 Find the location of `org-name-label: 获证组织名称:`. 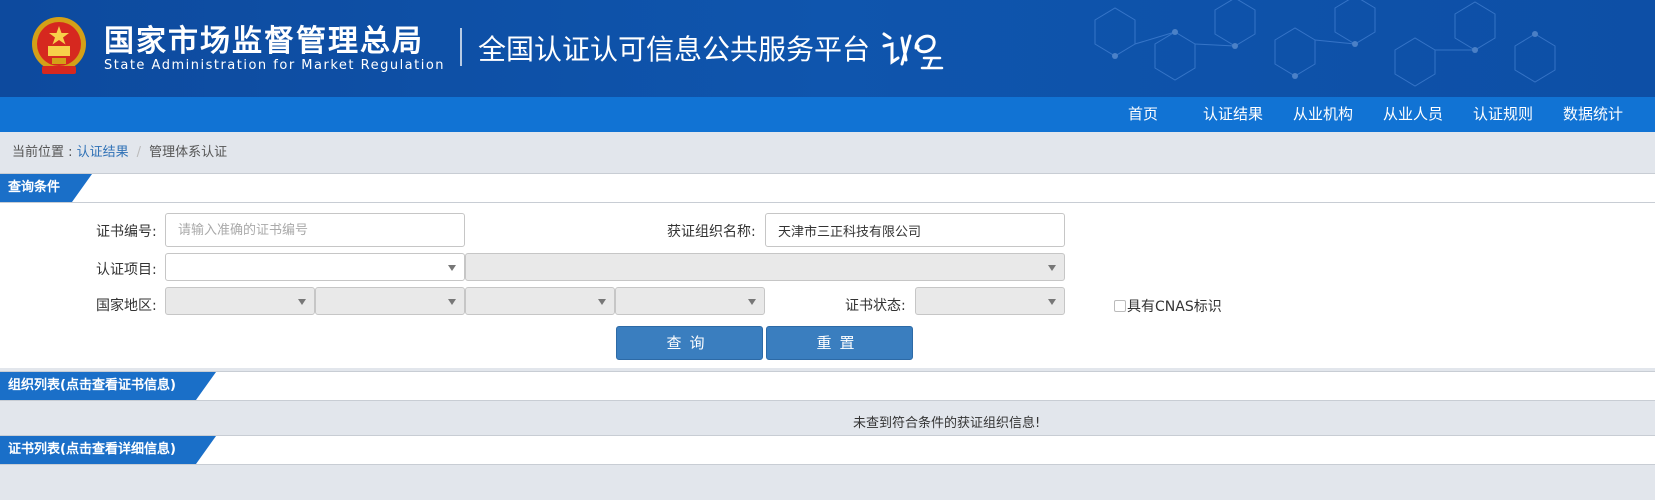

org-name-label: 获证组织名称: is located at coordinates (711, 232).